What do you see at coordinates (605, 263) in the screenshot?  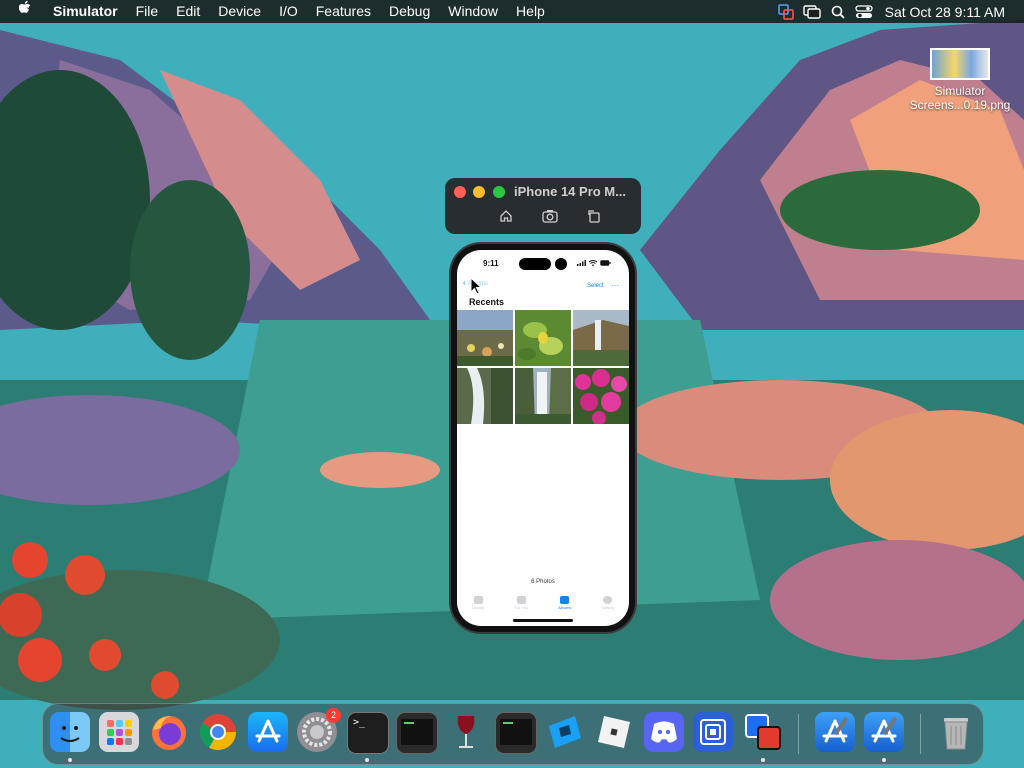 I see `battery-icon` at bounding box center [605, 263].